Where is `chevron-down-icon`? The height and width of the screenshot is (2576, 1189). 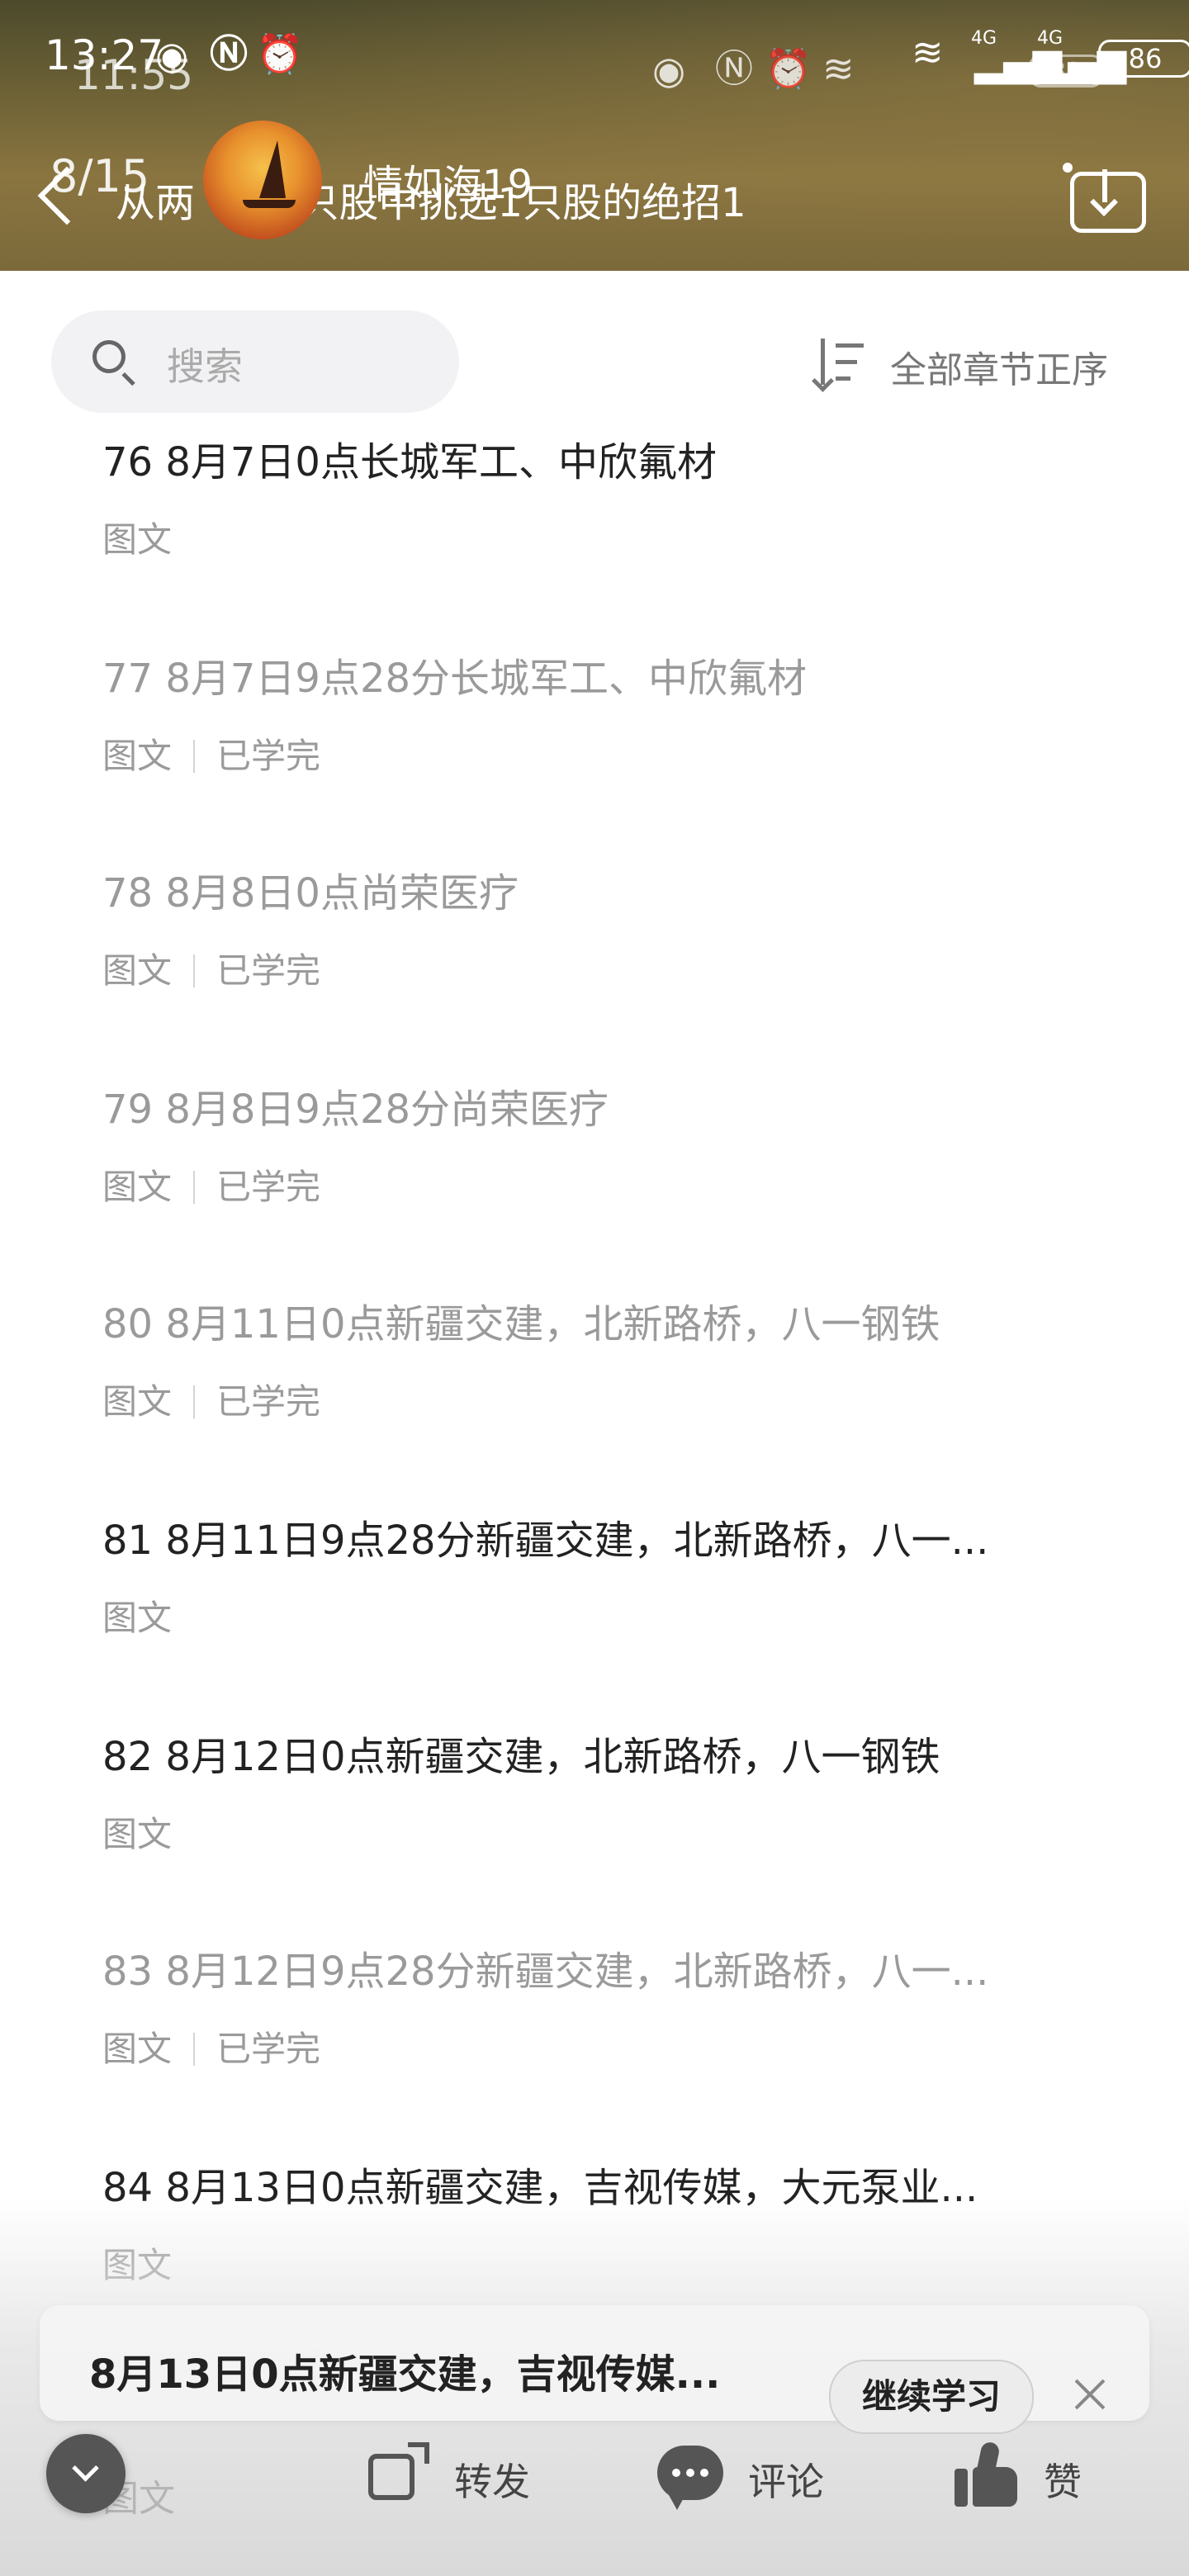
chevron-down-icon is located at coordinates (85, 2468).